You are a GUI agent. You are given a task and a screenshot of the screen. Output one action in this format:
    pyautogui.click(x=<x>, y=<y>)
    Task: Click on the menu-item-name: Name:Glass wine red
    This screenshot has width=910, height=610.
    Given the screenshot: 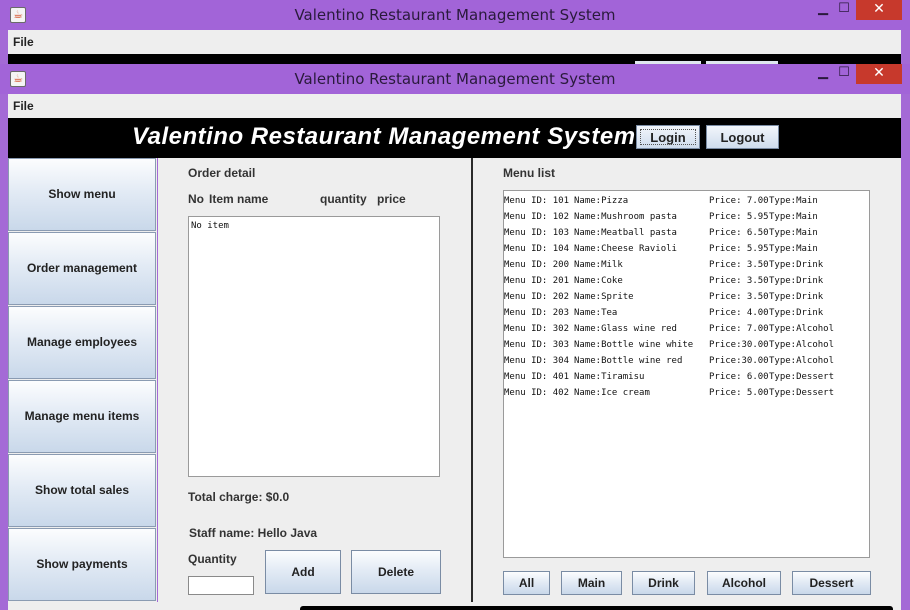 What is the action you would take?
    pyautogui.click(x=625, y=329)
    